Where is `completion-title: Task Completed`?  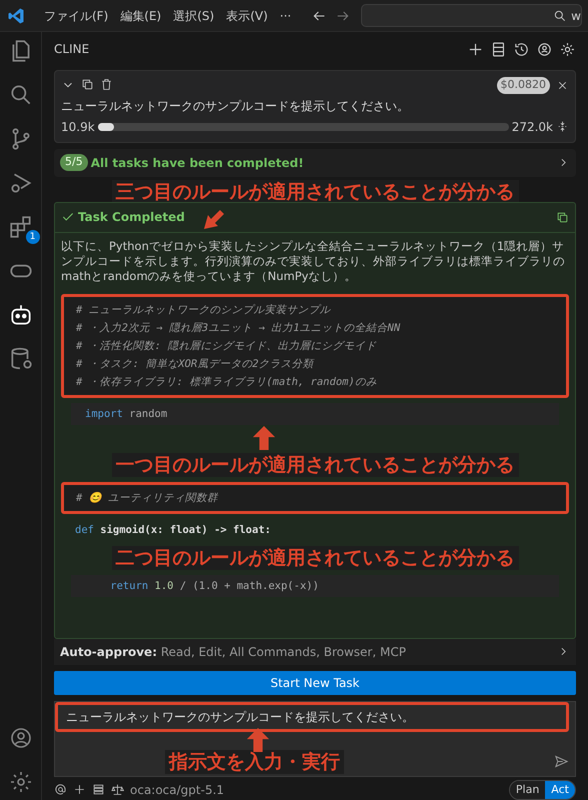 completion-title: Task Completed is located at coordinates (131, 217).